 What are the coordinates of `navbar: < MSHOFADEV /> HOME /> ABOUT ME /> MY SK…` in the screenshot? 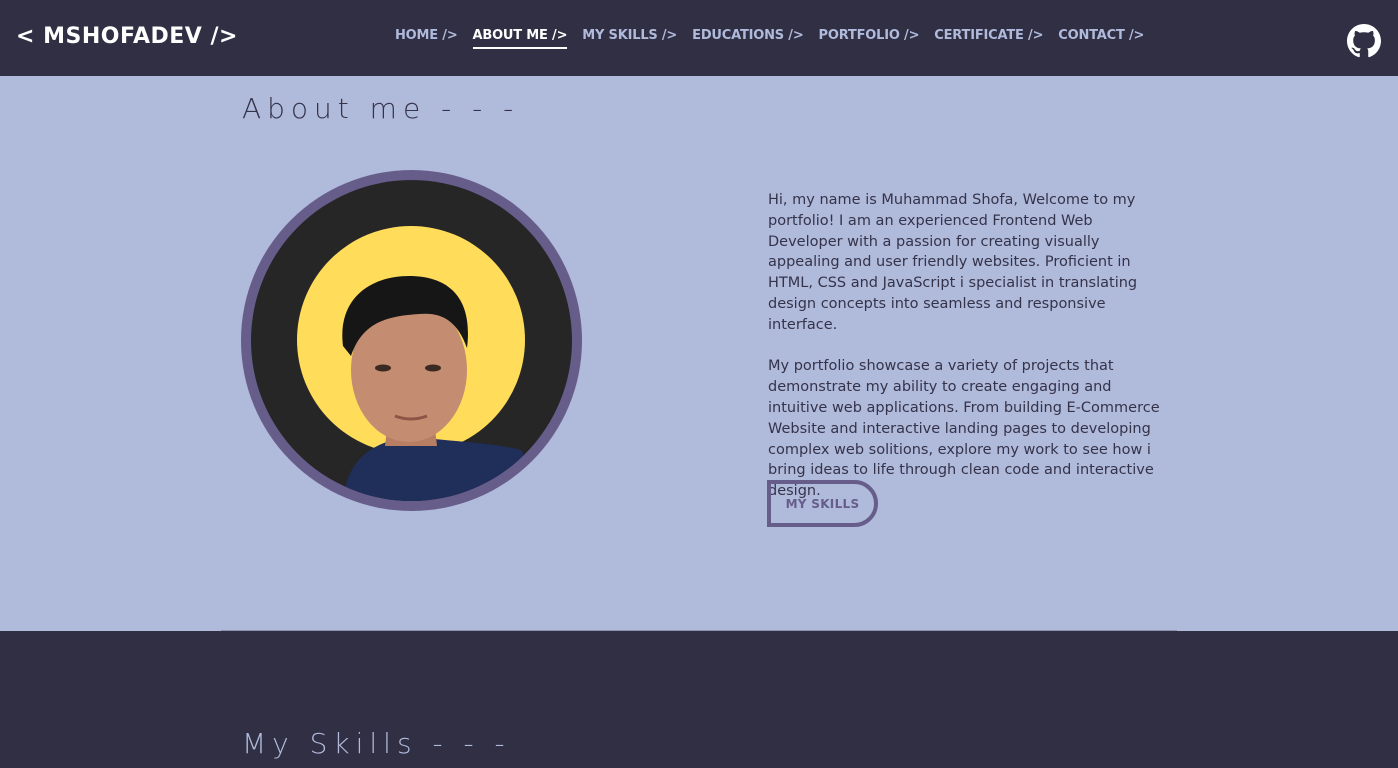 It's located at (699, 38).